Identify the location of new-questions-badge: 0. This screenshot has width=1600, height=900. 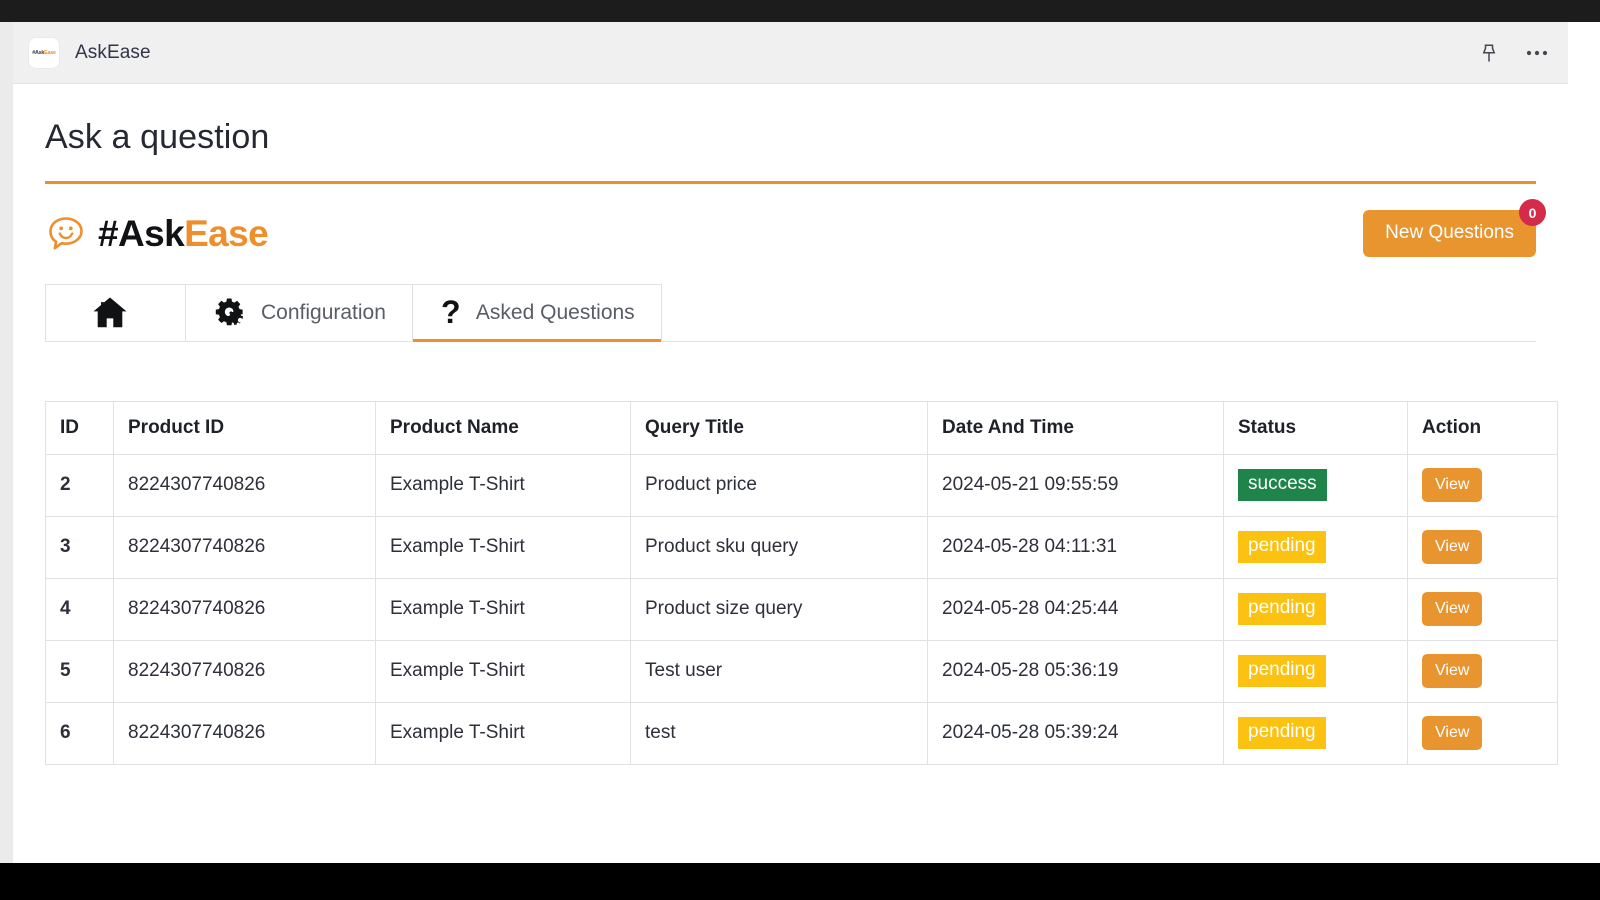
(1532, 213).